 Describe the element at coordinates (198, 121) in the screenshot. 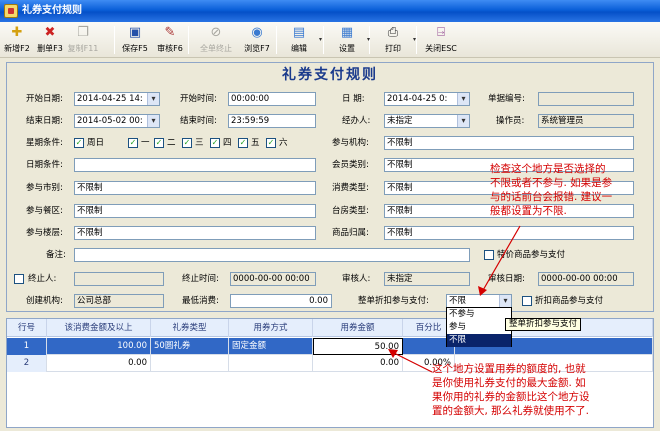

I see `end-time-label: 结束时间:` at that location.